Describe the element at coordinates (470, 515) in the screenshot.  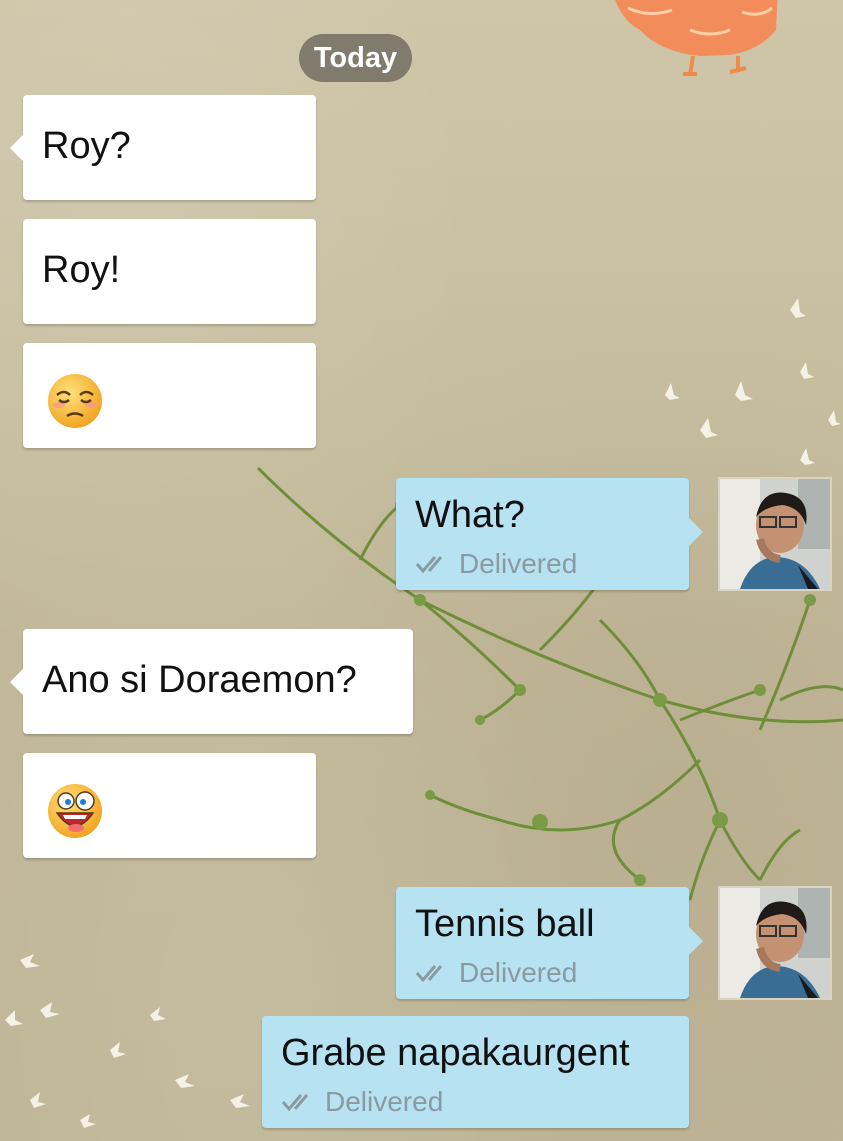
I see `message-text: What?` at that location.